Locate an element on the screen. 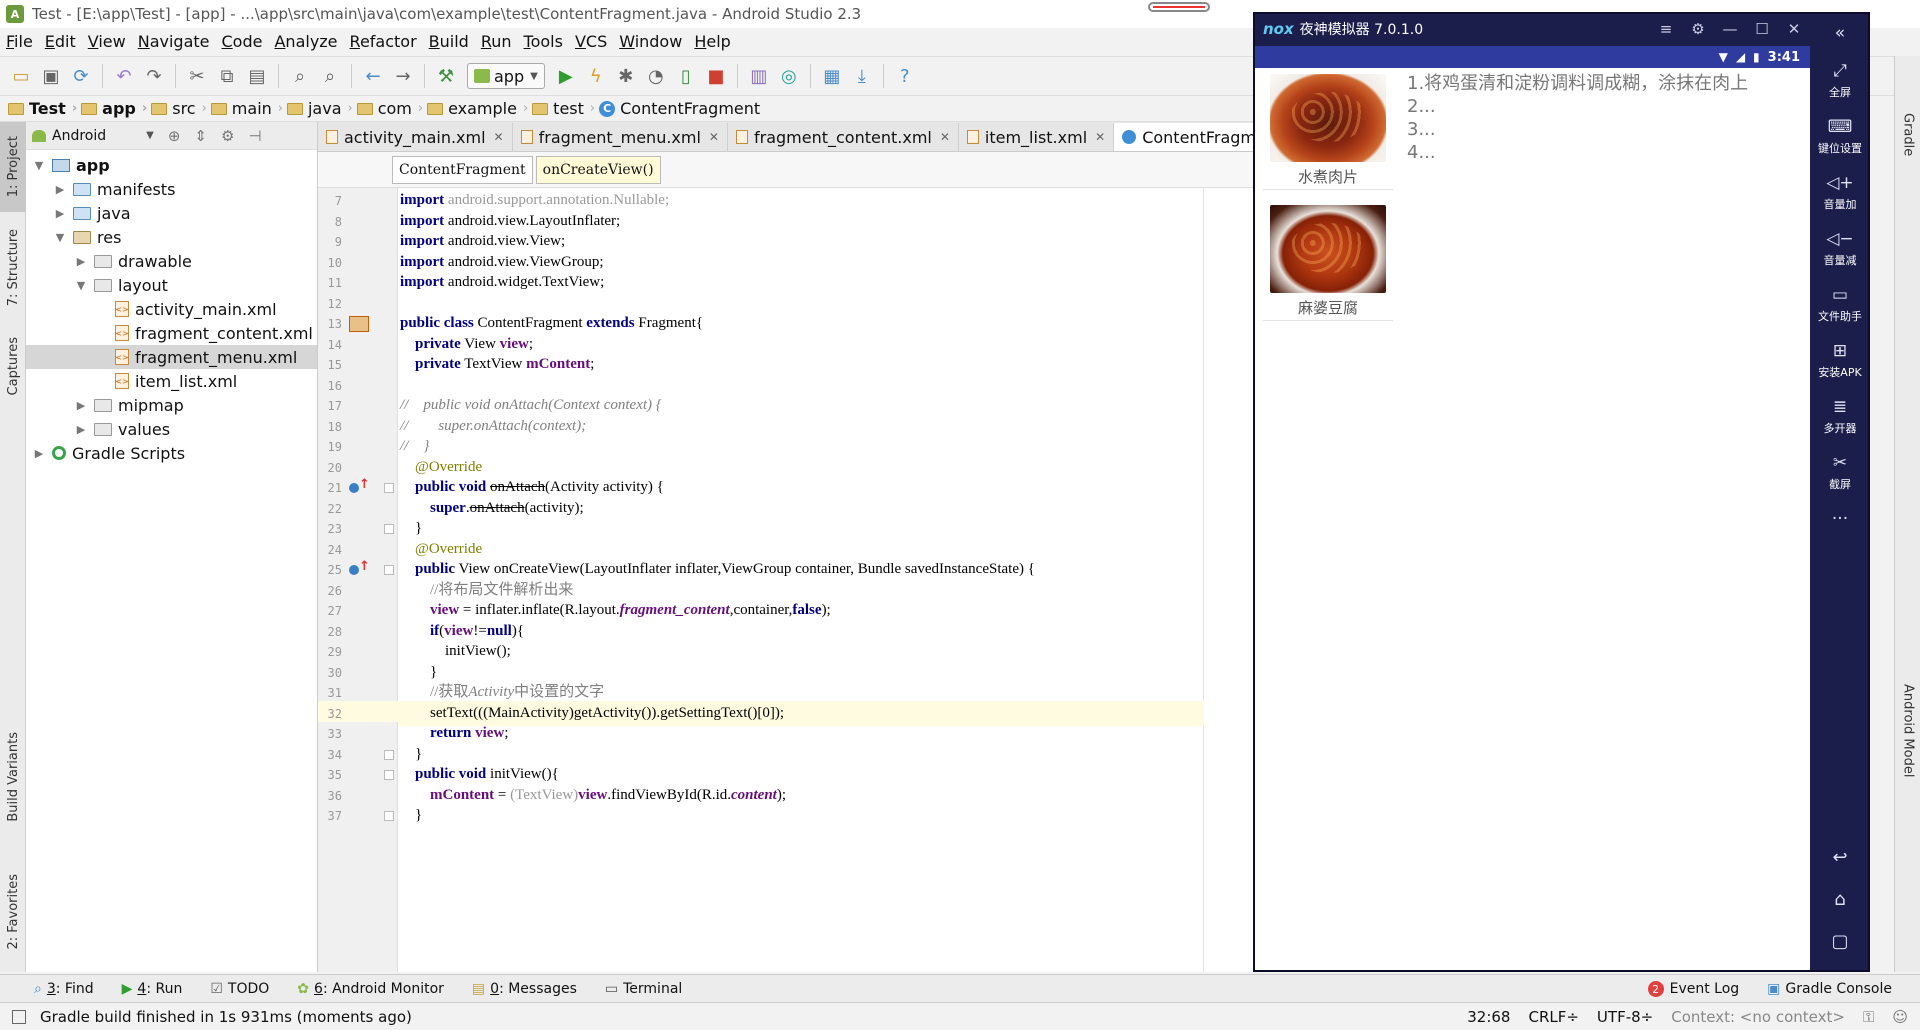 Image resolution: width=1920 pixels, height=1030 pixels. bottom-tool-find: ⌕ 3: Find is located at coordinates (64, 989).